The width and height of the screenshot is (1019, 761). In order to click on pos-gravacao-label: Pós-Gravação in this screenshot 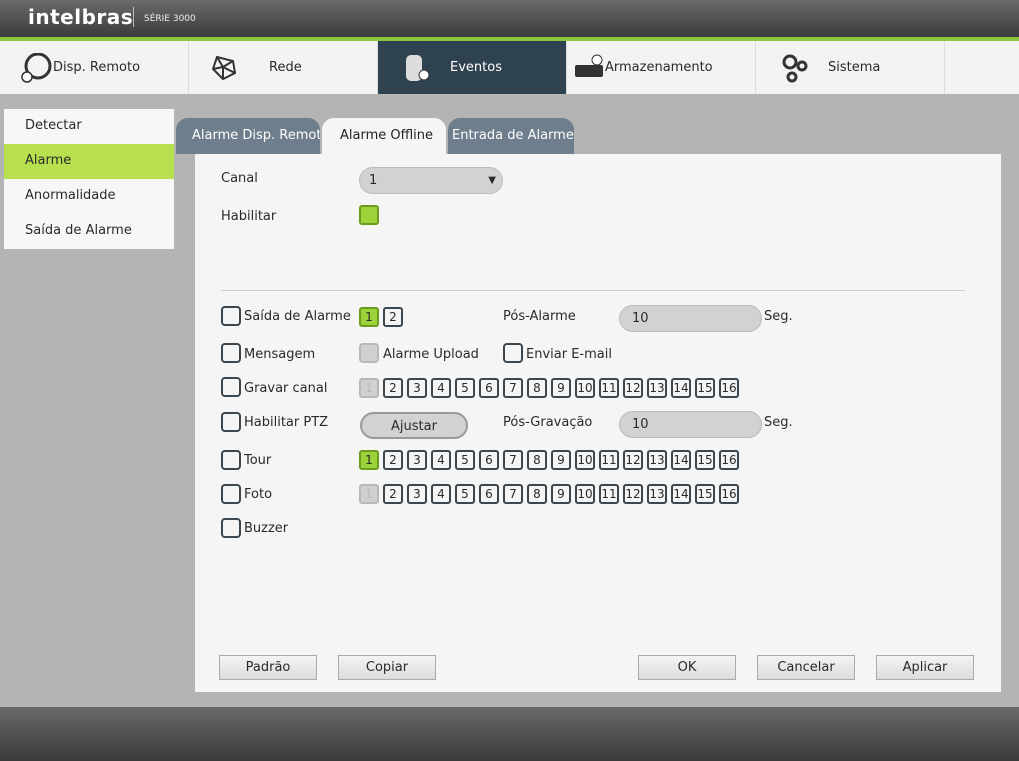, I will do `click(548, 422)`.